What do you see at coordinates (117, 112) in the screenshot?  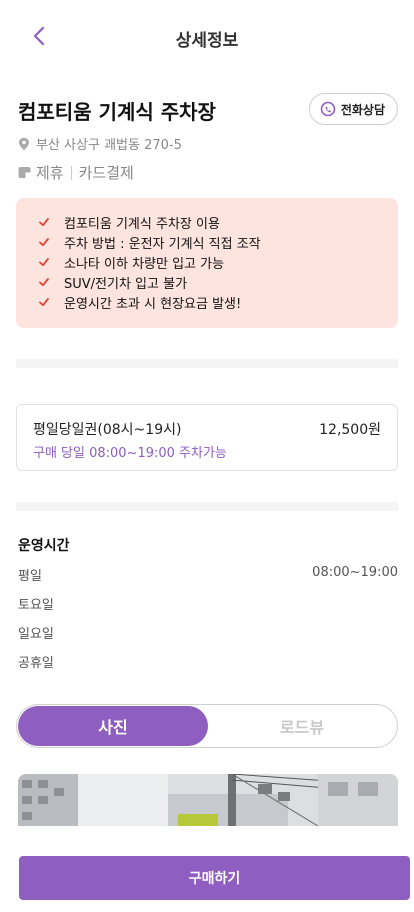 I see `parking-lot-name: 컴포티움 기계식 주차장` at bounding box center [117, 112].